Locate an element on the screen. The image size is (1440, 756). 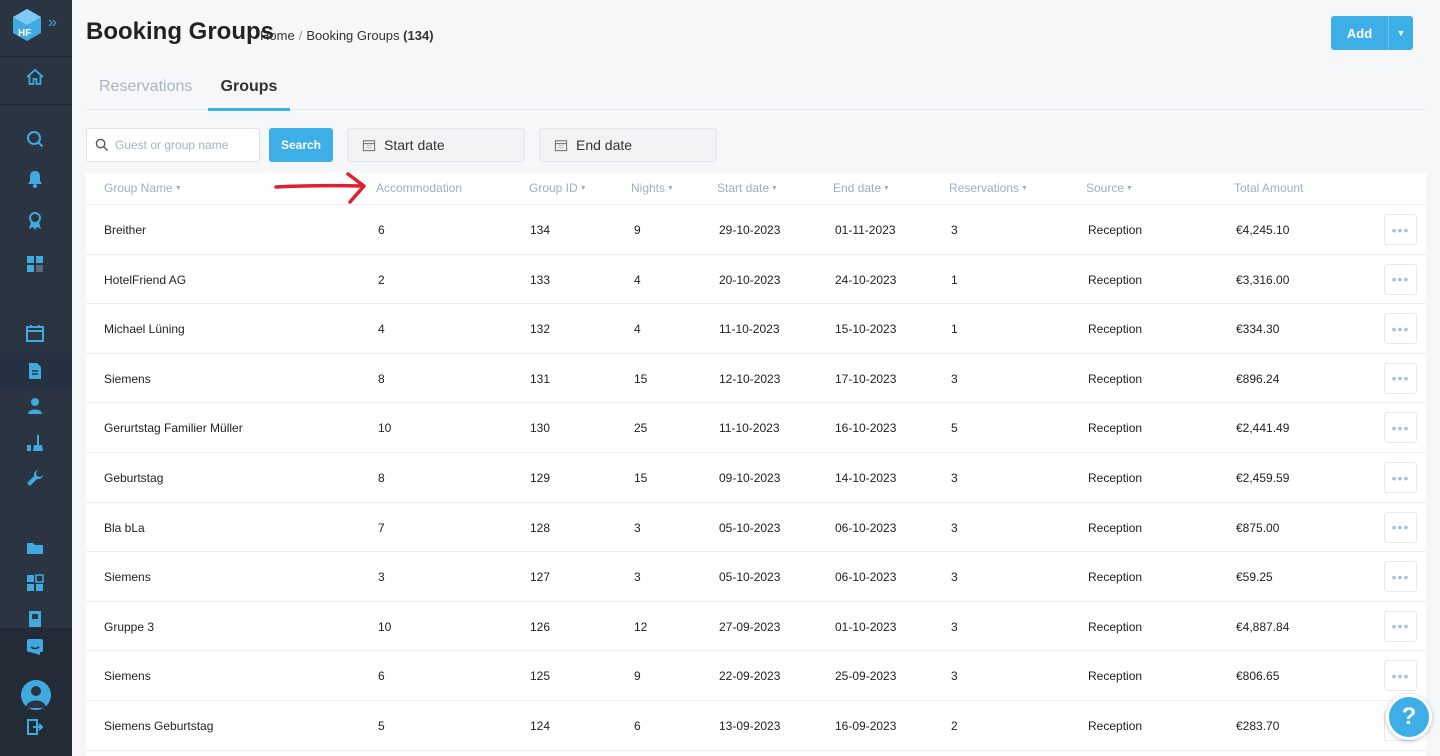
help-button: ? is located at coordinates (1409, 717).